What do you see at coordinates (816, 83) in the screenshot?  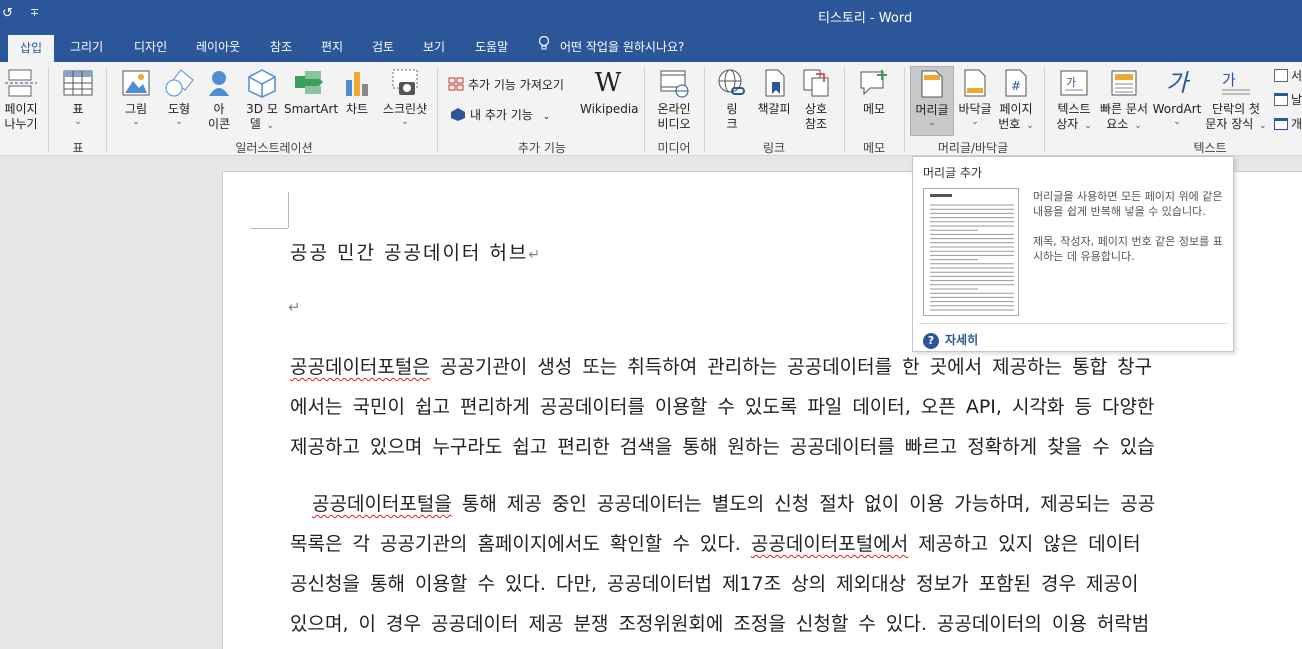 I see `cross-reference-icon` at bounding box center [816, 83].